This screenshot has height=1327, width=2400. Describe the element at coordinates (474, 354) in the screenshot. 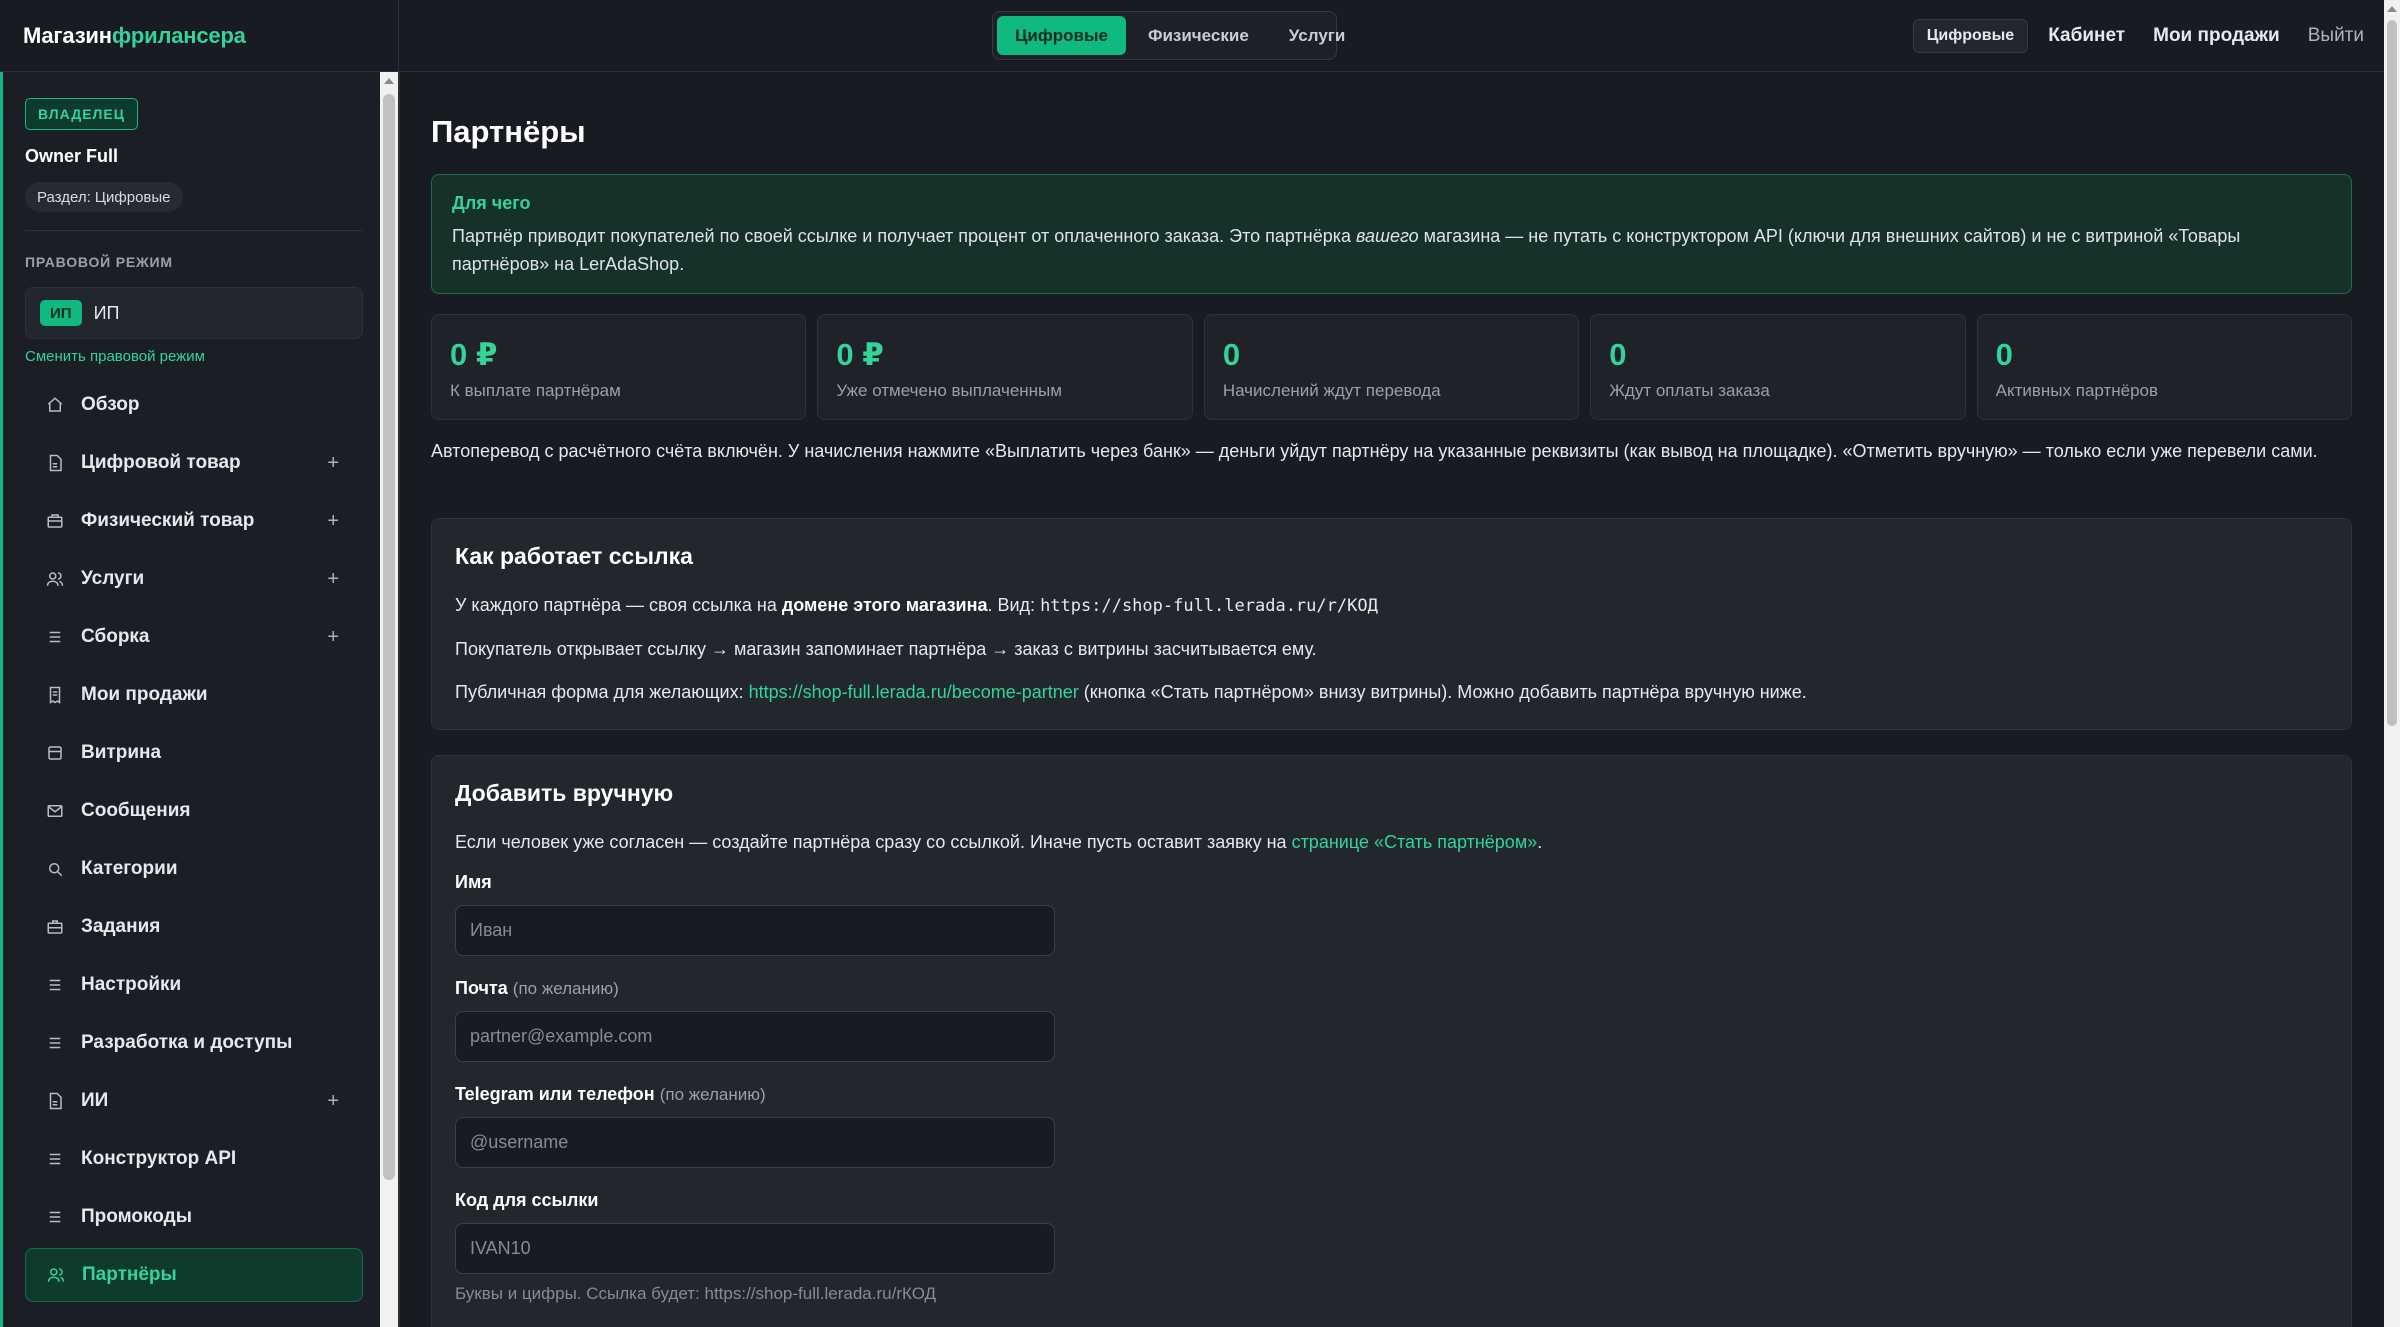

I see `stat-value: 0 ₽` at that location.